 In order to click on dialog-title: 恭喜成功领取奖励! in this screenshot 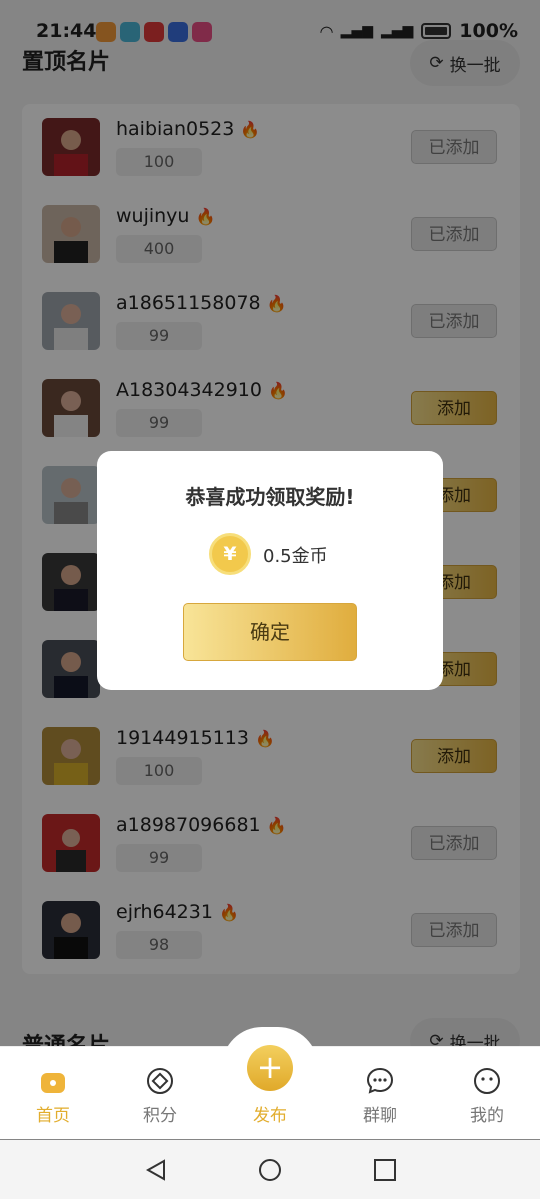, I will do `click(270, 497)`.